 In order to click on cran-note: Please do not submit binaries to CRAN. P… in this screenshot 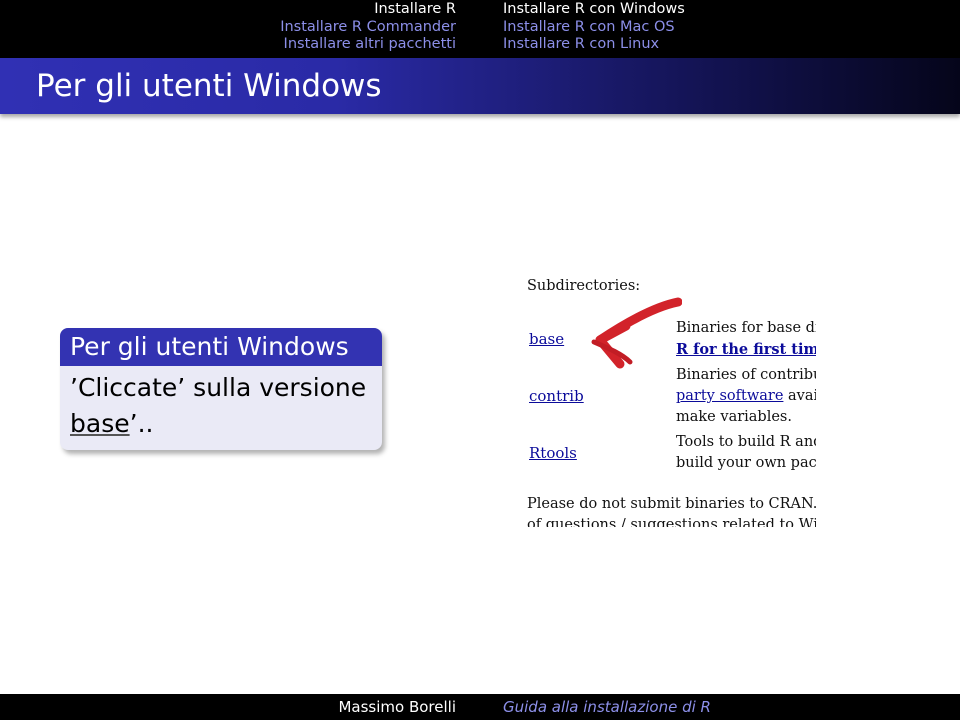, I will do `click(671, 510)`.